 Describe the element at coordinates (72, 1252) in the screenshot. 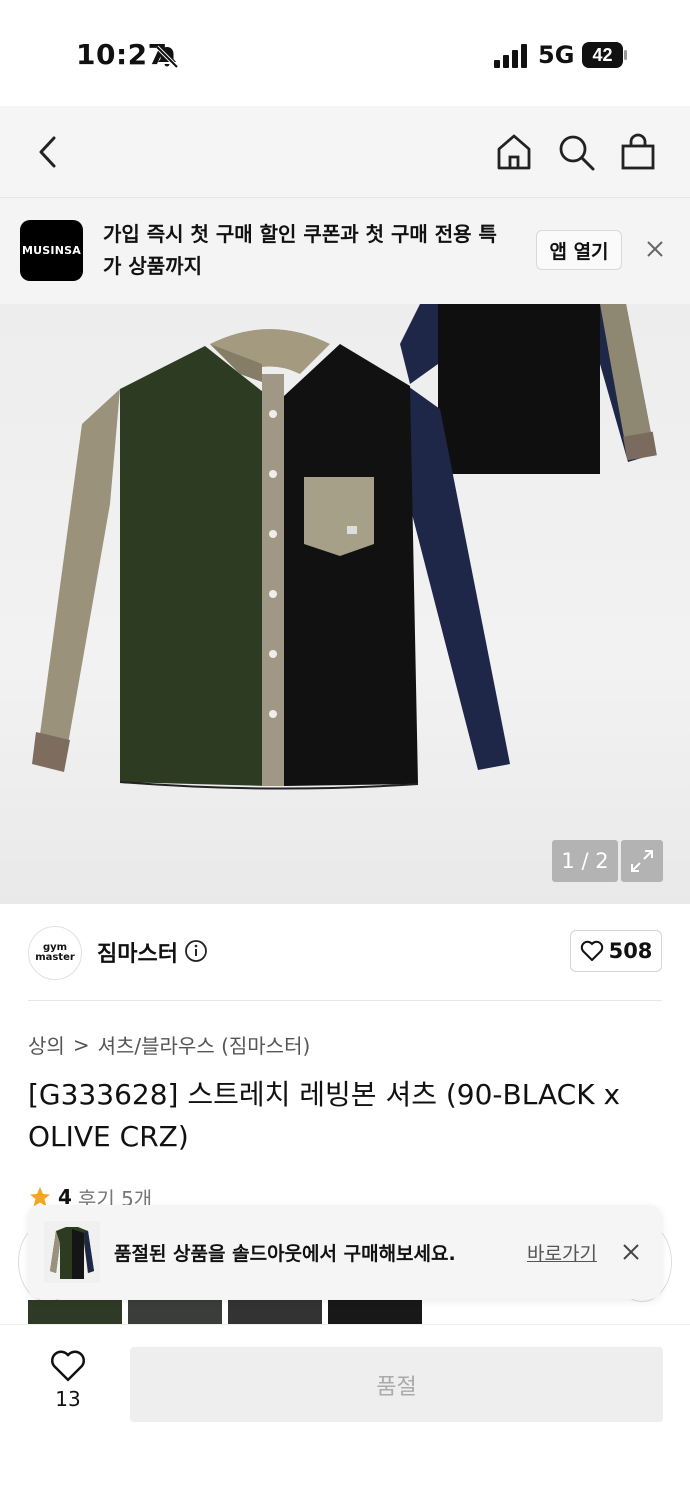

I see `toast-product-thumbnail` at that location.